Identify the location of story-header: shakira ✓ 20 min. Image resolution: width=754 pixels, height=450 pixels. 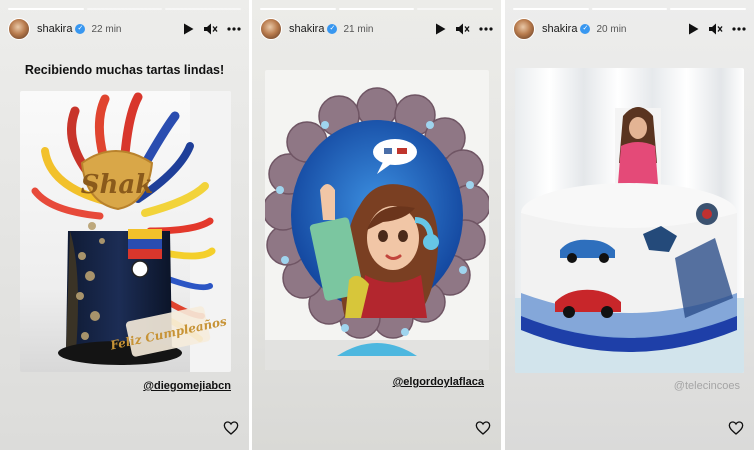
(629, 29).